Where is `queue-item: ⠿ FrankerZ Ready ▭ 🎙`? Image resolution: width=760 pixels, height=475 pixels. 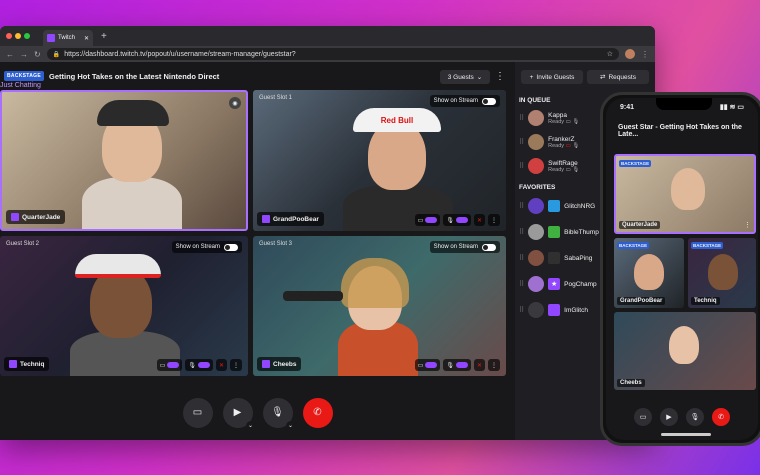
queue-item: ⠿ FrankerZ Ready ▭ 🎙 is located at coordinates (549, 142).